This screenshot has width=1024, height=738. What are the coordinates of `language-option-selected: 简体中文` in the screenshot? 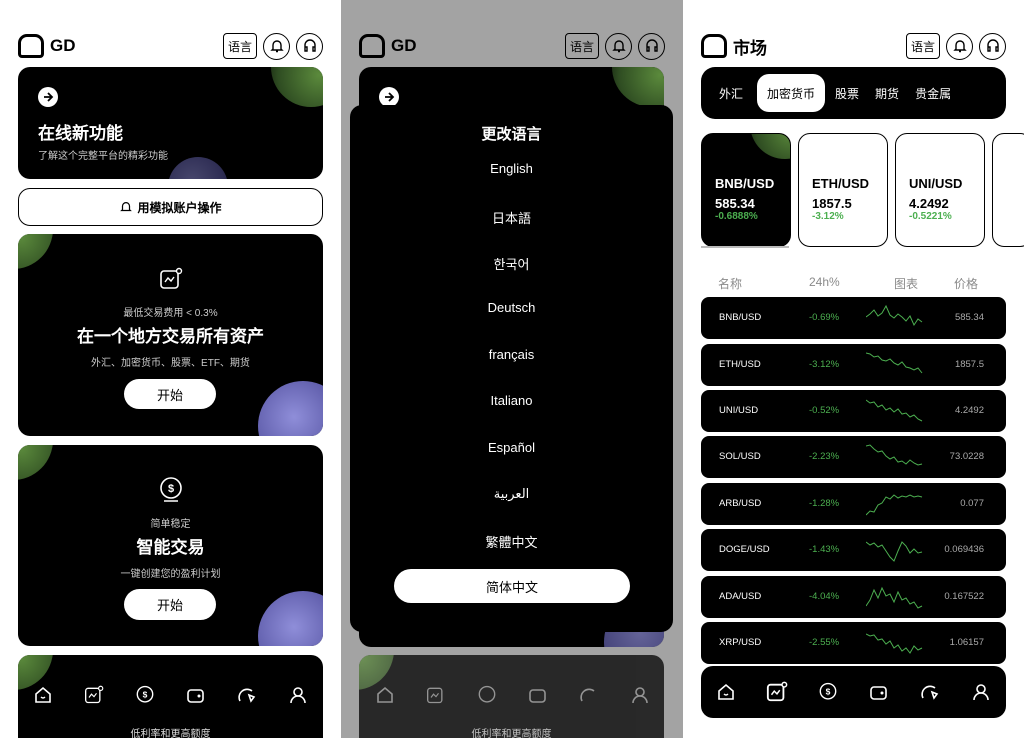 It's located at (512, 586).